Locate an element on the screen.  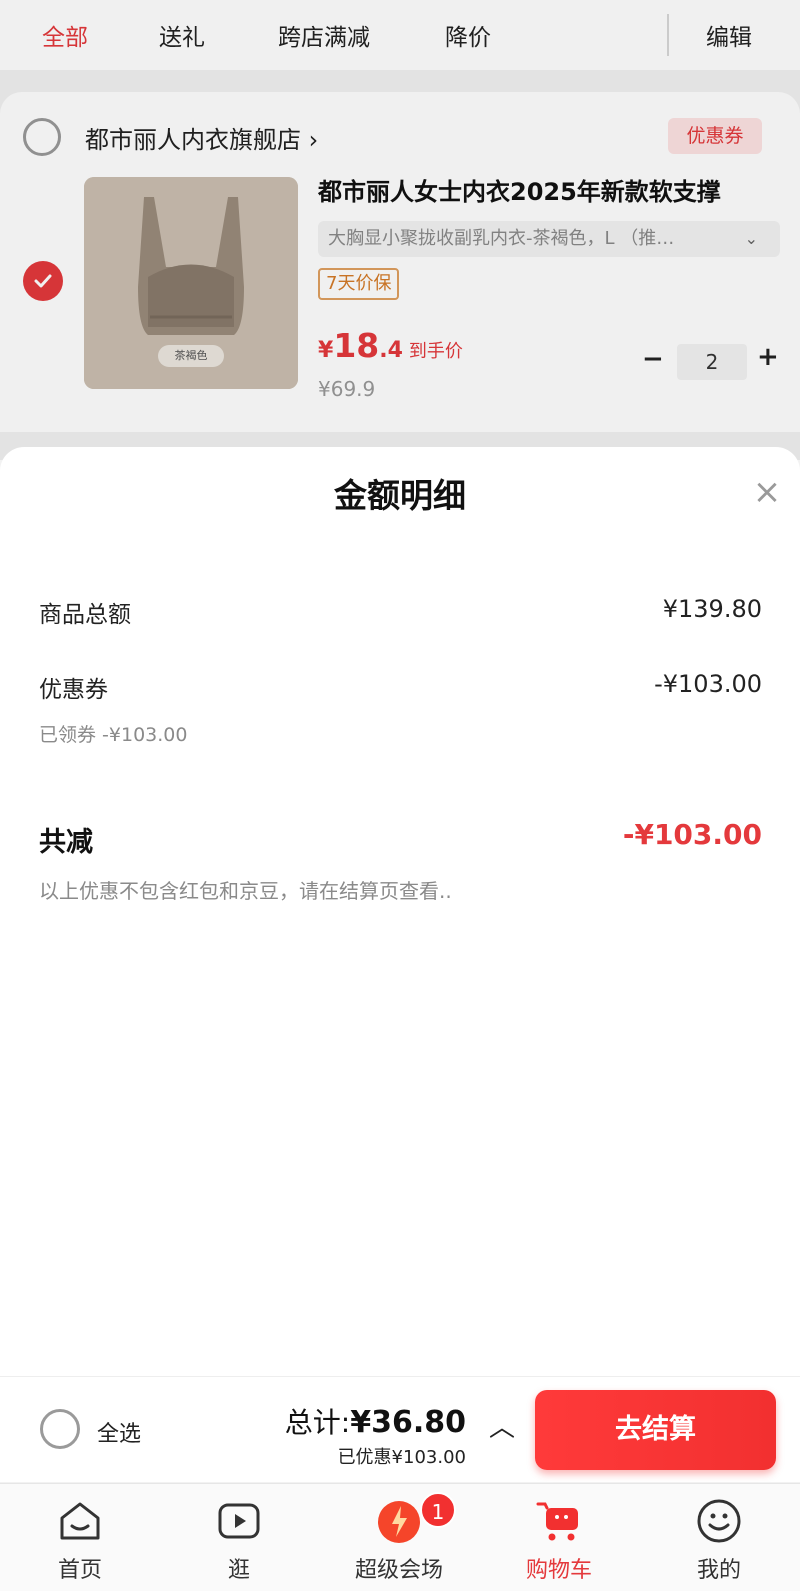
tab-label: 超级会场 is located at coordinates (398, 1570).